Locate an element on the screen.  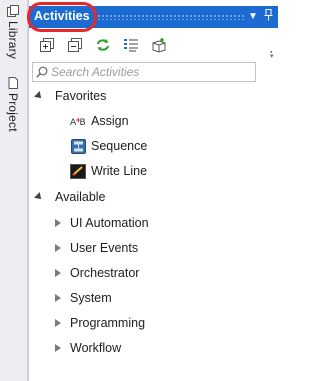
assign-icon: AB is located at coordinates (78, 121).